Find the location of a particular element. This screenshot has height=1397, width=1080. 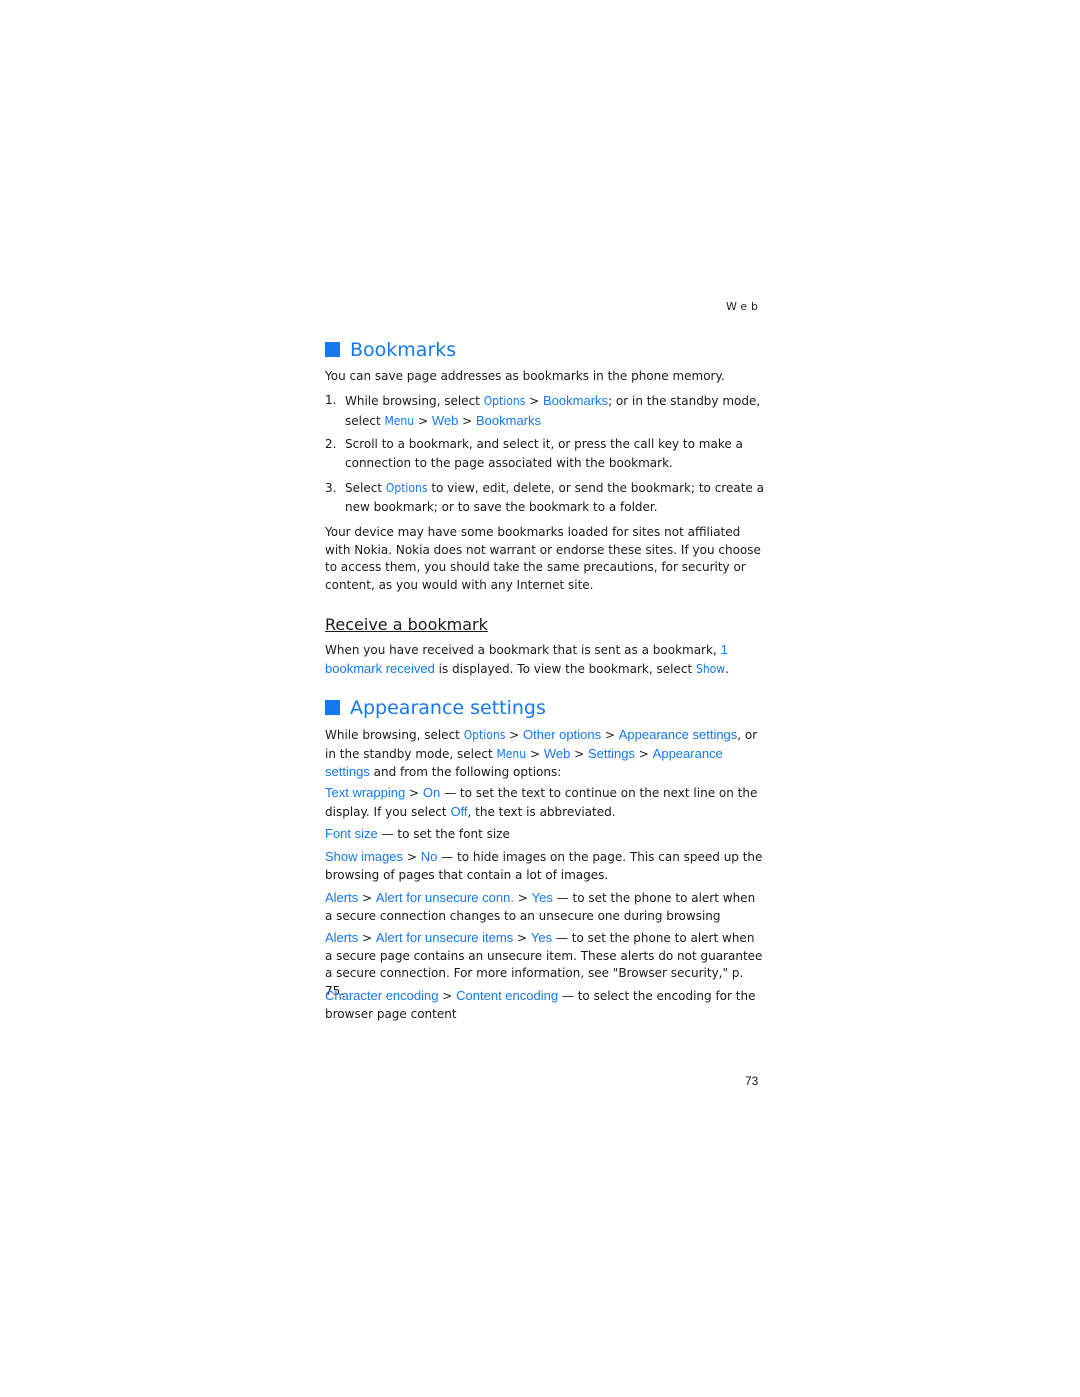

text: — to set the font size is located at coordinates (443, 834).